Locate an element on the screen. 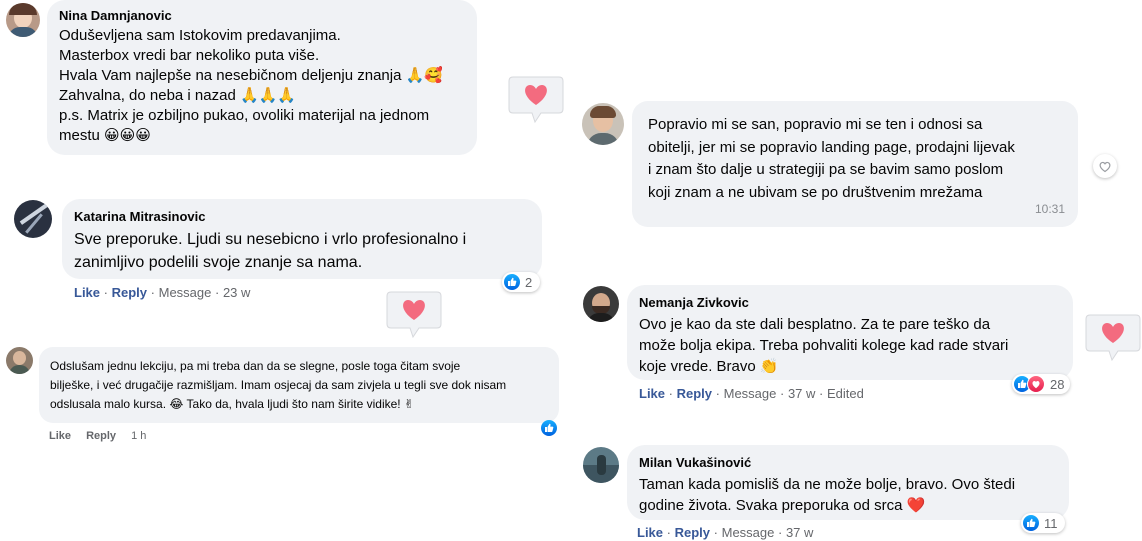 The width and height of the screenshot is (1142, 541). avatar-commenter is located at coordinates (19, 360).